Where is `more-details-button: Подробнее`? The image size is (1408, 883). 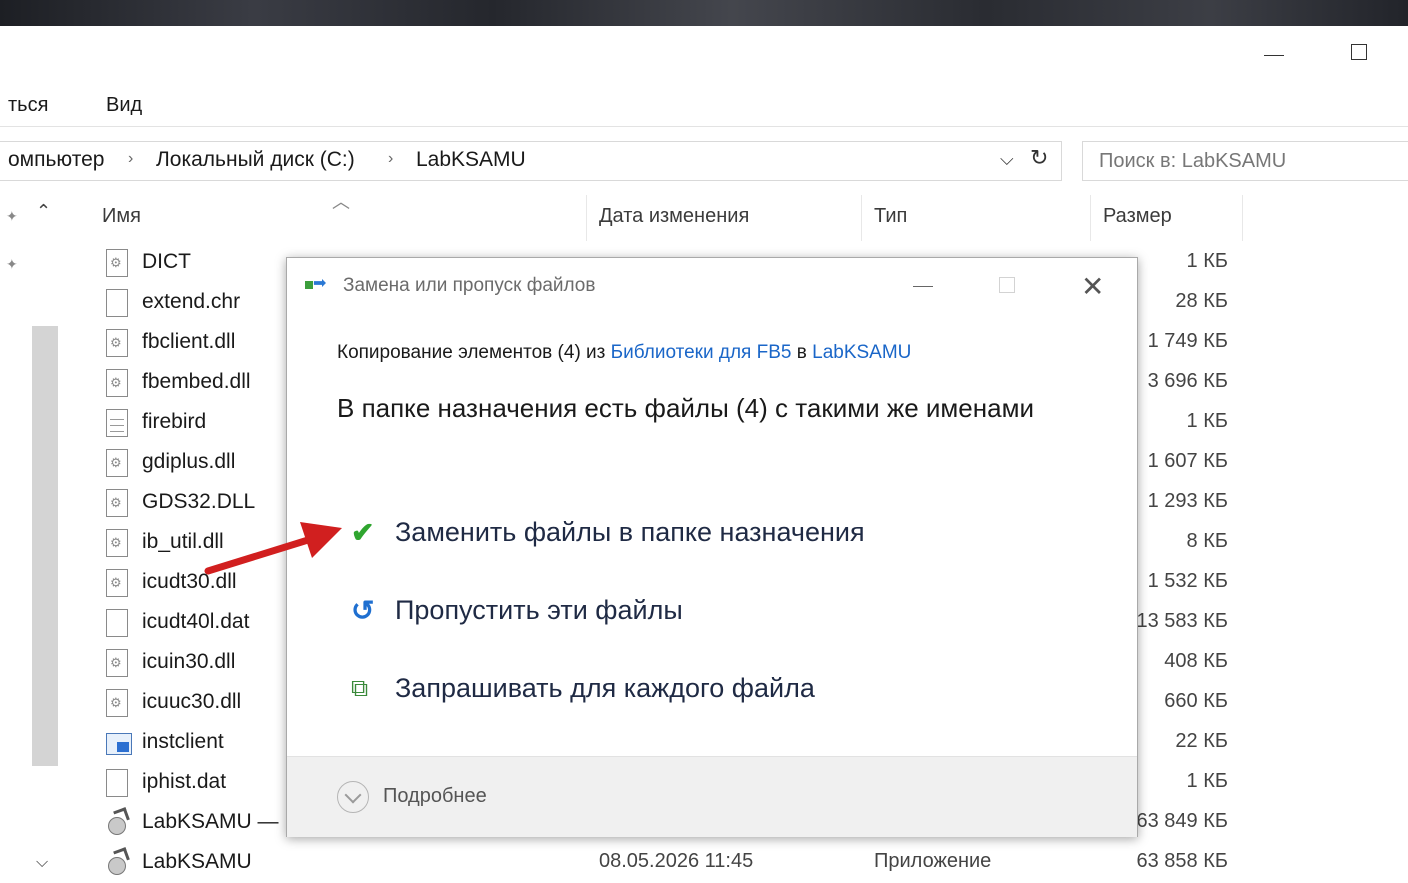 more-details-button: Подробнее is located at coordinates (435, 796).